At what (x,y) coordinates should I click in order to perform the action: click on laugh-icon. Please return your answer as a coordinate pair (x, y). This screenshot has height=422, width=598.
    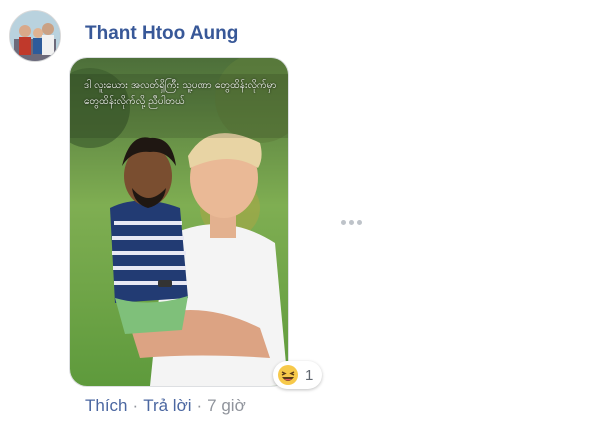
    Looking at the image, I should click on (288, 375).